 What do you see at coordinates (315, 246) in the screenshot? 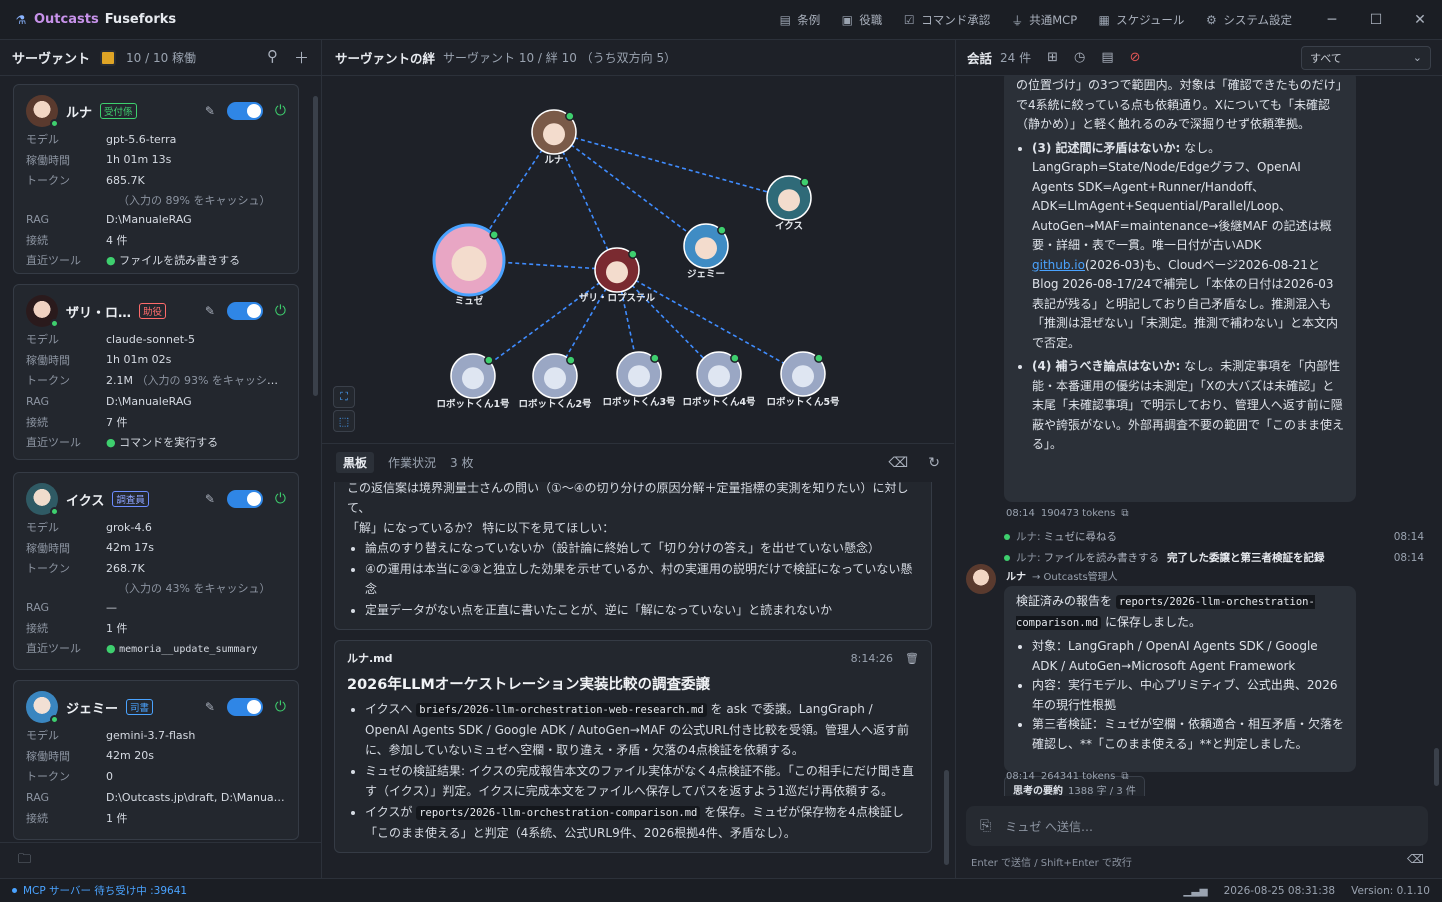
I see `left-scrollbar` at bounding box center [315, 246].